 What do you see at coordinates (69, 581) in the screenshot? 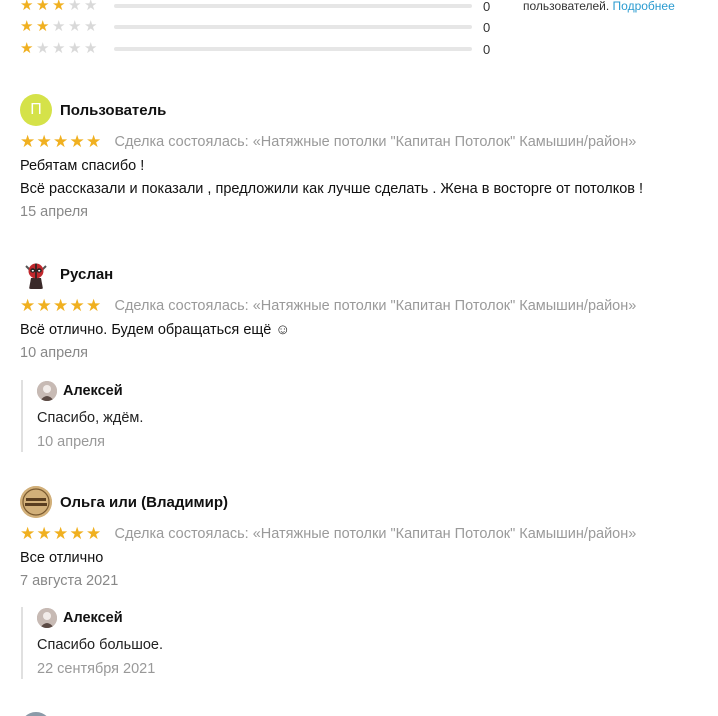
I see `review-date: 7 августа 2021` at bounding box center [69, 581].